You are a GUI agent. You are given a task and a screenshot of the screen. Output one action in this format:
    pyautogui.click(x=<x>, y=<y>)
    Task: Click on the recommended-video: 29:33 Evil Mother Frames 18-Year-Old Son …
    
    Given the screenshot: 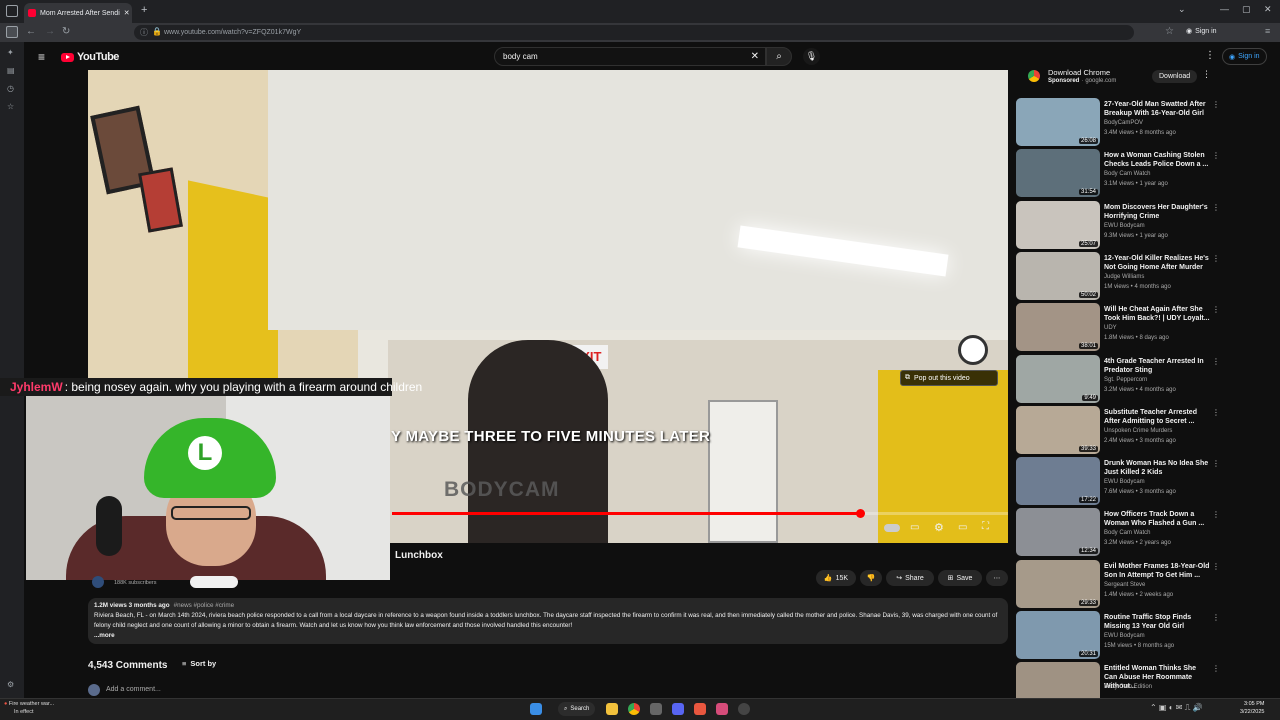 What is the action you would take?
    pyautogui.click(x=1118, y=583)
    